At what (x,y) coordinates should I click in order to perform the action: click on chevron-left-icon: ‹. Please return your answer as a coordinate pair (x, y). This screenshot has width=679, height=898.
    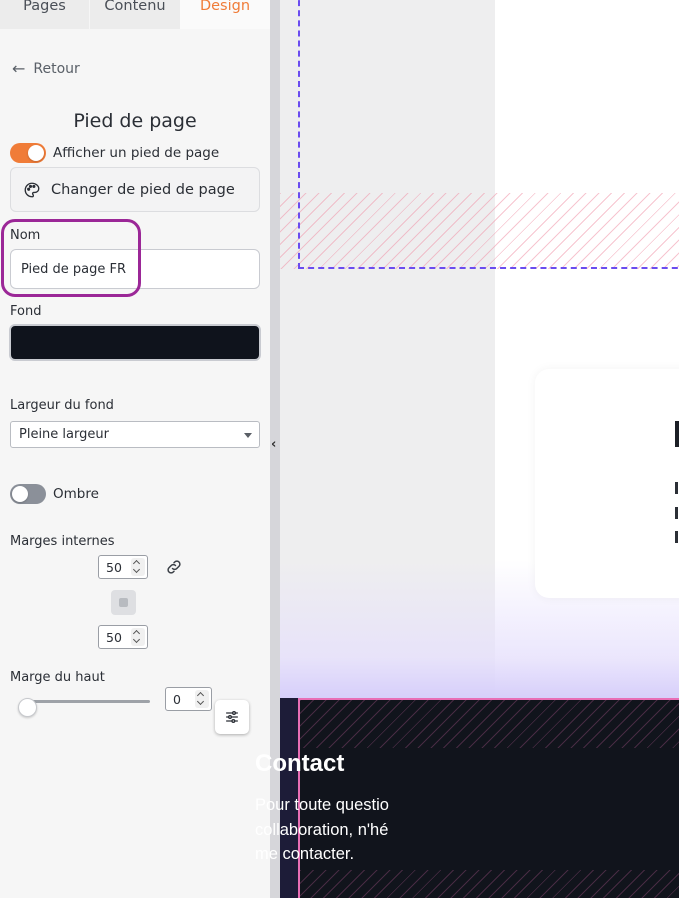
    Looking at the image, I should click on (273, 444).